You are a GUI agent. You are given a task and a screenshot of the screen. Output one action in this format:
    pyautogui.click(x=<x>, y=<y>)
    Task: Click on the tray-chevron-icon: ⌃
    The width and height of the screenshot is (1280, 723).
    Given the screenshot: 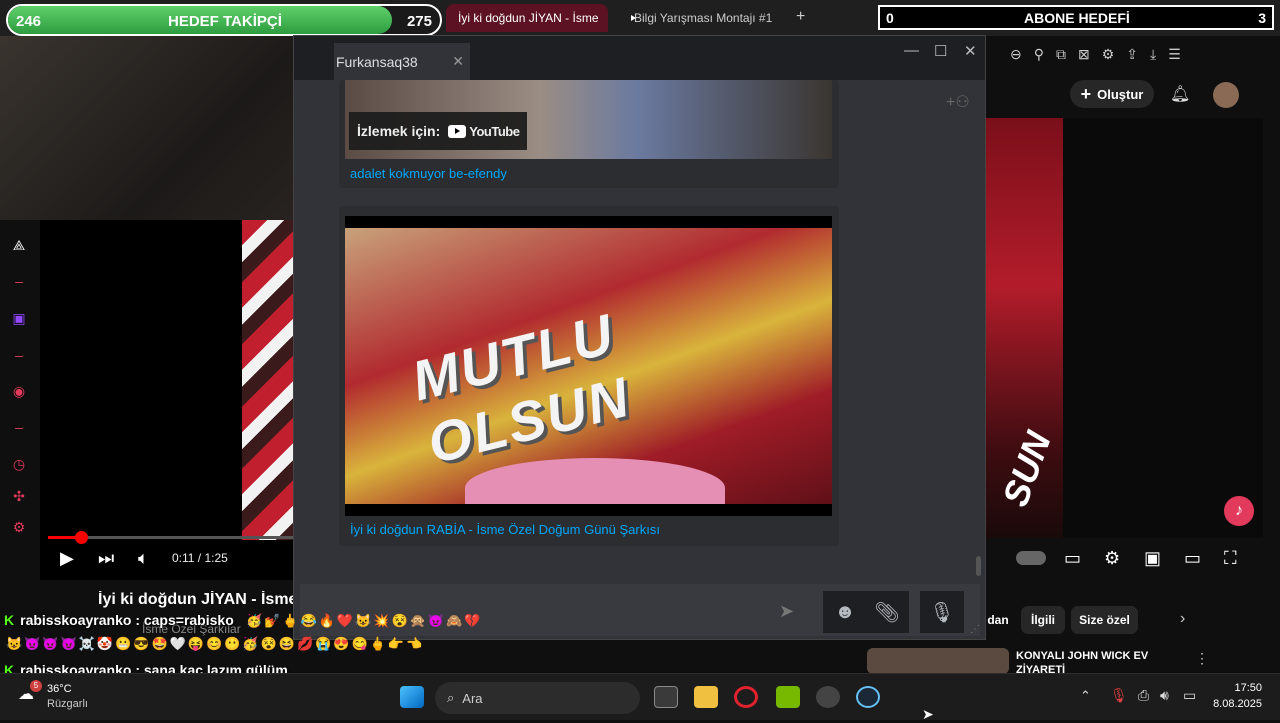 What is the action you would take?
    pyautogui.click(x=1085, y=696)
    